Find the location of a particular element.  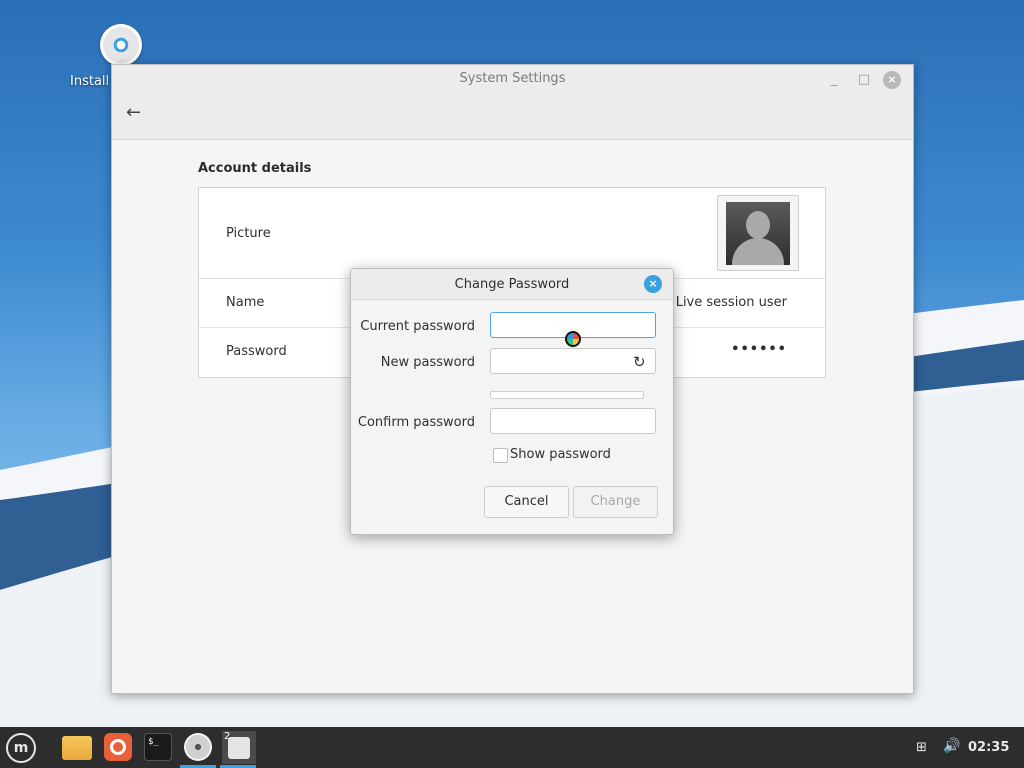

avatar is located at coordinates (758, 233).